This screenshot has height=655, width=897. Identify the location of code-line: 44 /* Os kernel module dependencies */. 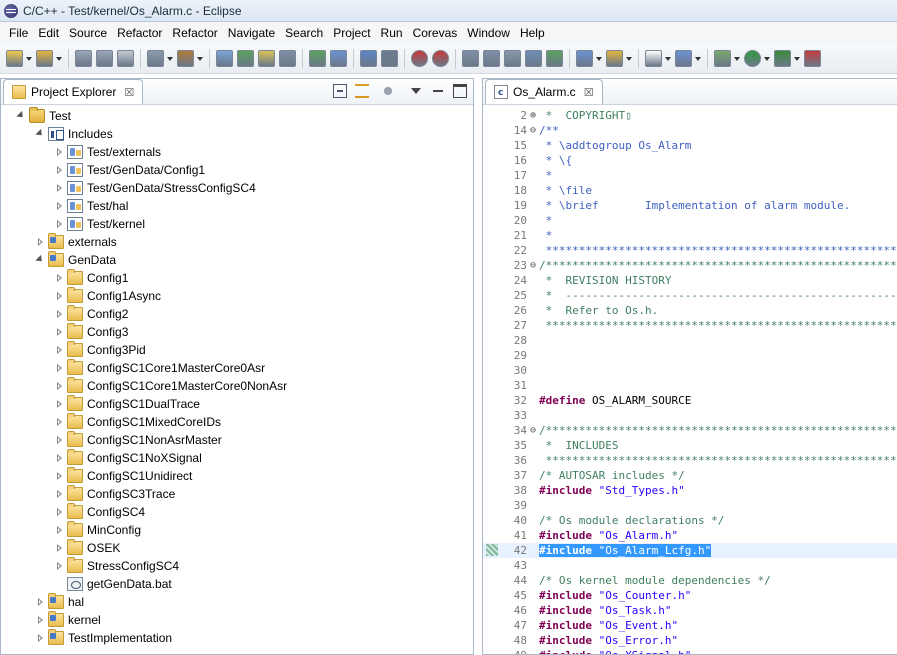
(690, 580).